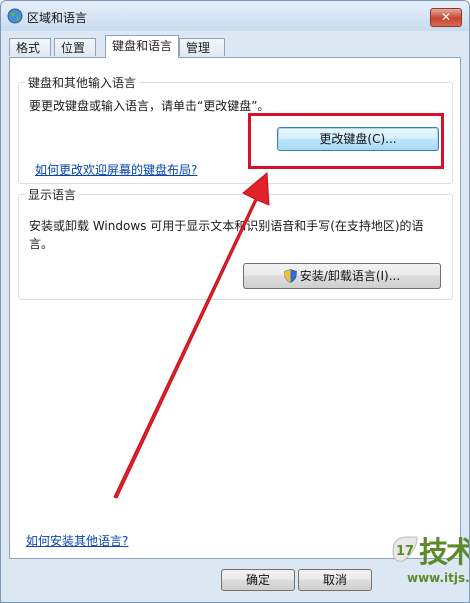 The width and height of the screenshot is (470, 603). I want to click on site-watermark: 17 技术网 www.itjs.cn, so click(429, 564).